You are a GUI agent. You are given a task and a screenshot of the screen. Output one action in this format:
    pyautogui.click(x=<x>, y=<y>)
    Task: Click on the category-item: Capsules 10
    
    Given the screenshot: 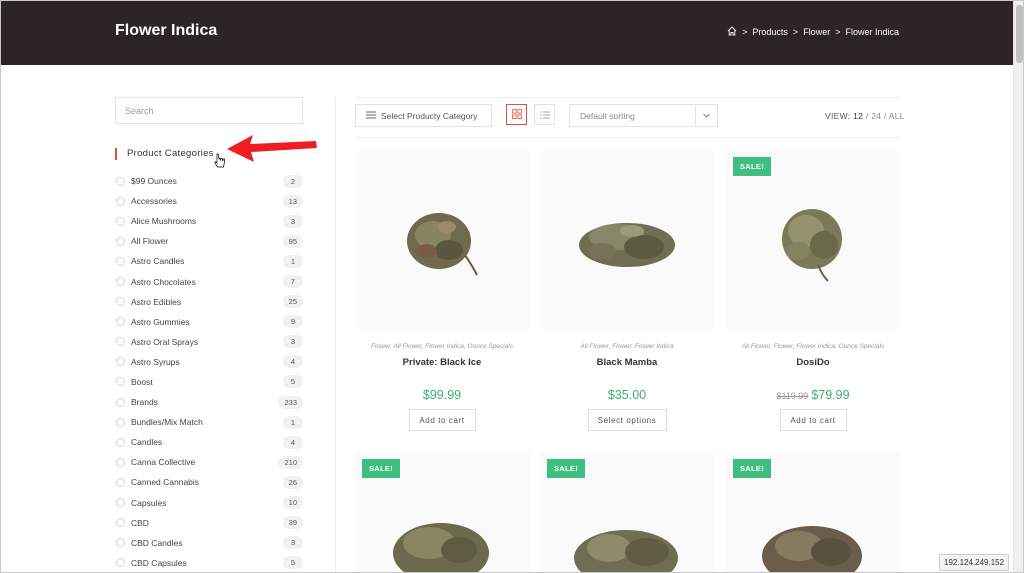 What is the action you would take?
    pyautogui.click(x=209, y=503)
    